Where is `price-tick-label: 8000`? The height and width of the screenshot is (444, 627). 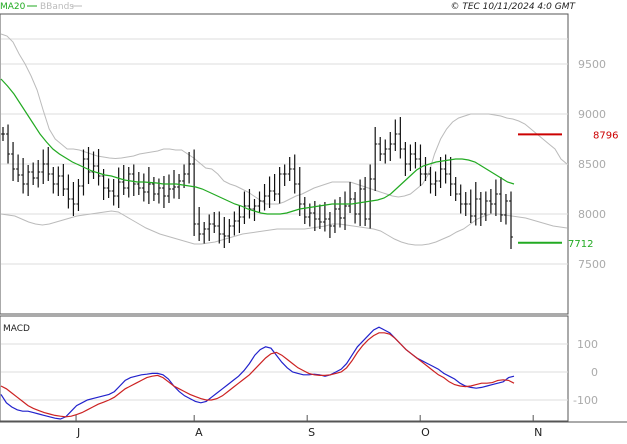
price-tick-label: 8000 is located at coordinates (592, 214).